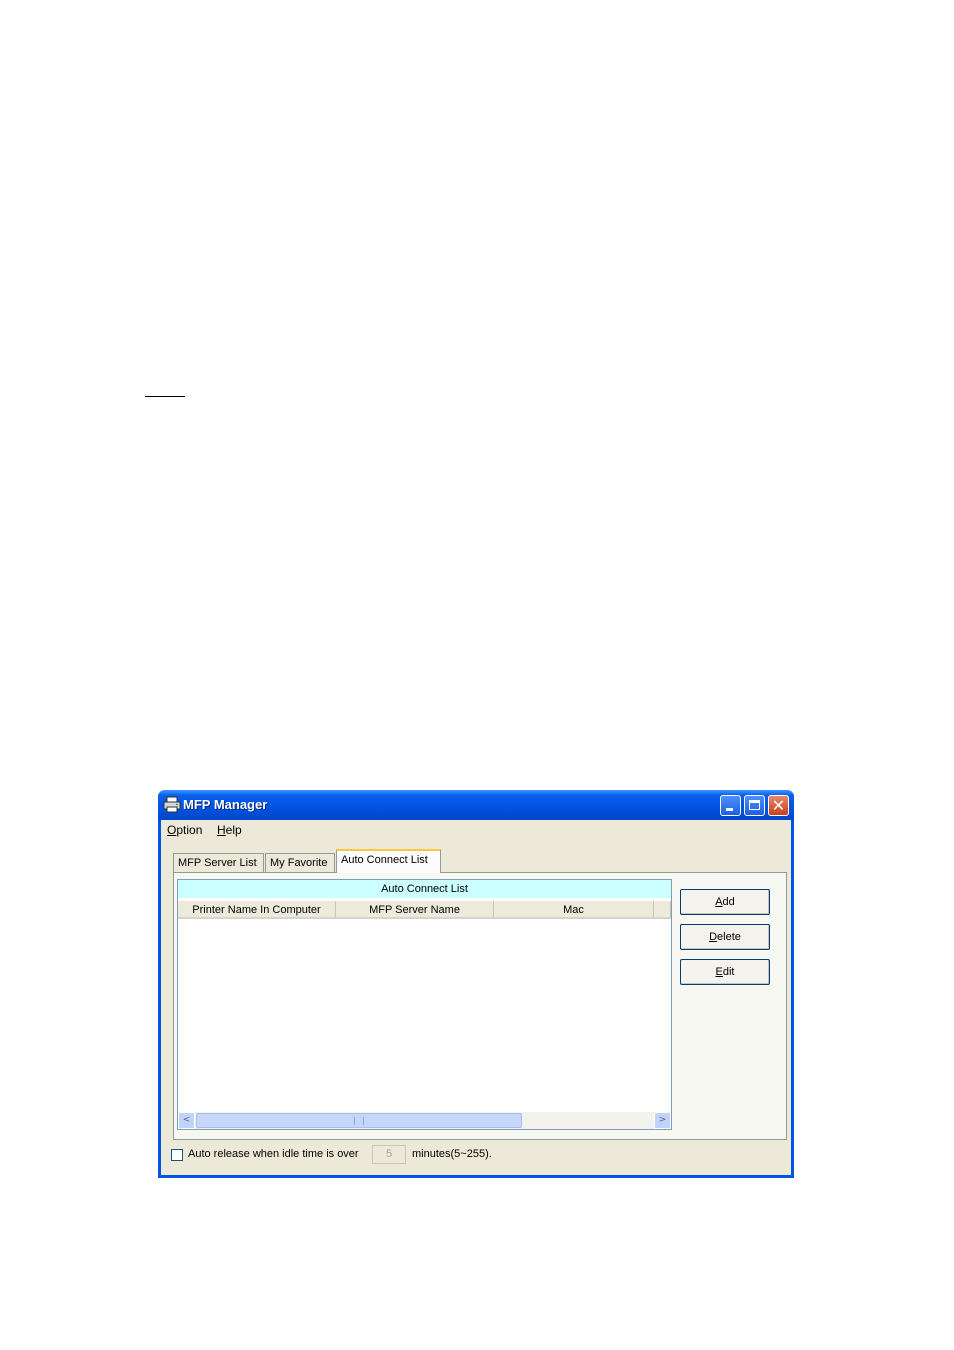  I want to click on maximize-button, so click(754, 805).